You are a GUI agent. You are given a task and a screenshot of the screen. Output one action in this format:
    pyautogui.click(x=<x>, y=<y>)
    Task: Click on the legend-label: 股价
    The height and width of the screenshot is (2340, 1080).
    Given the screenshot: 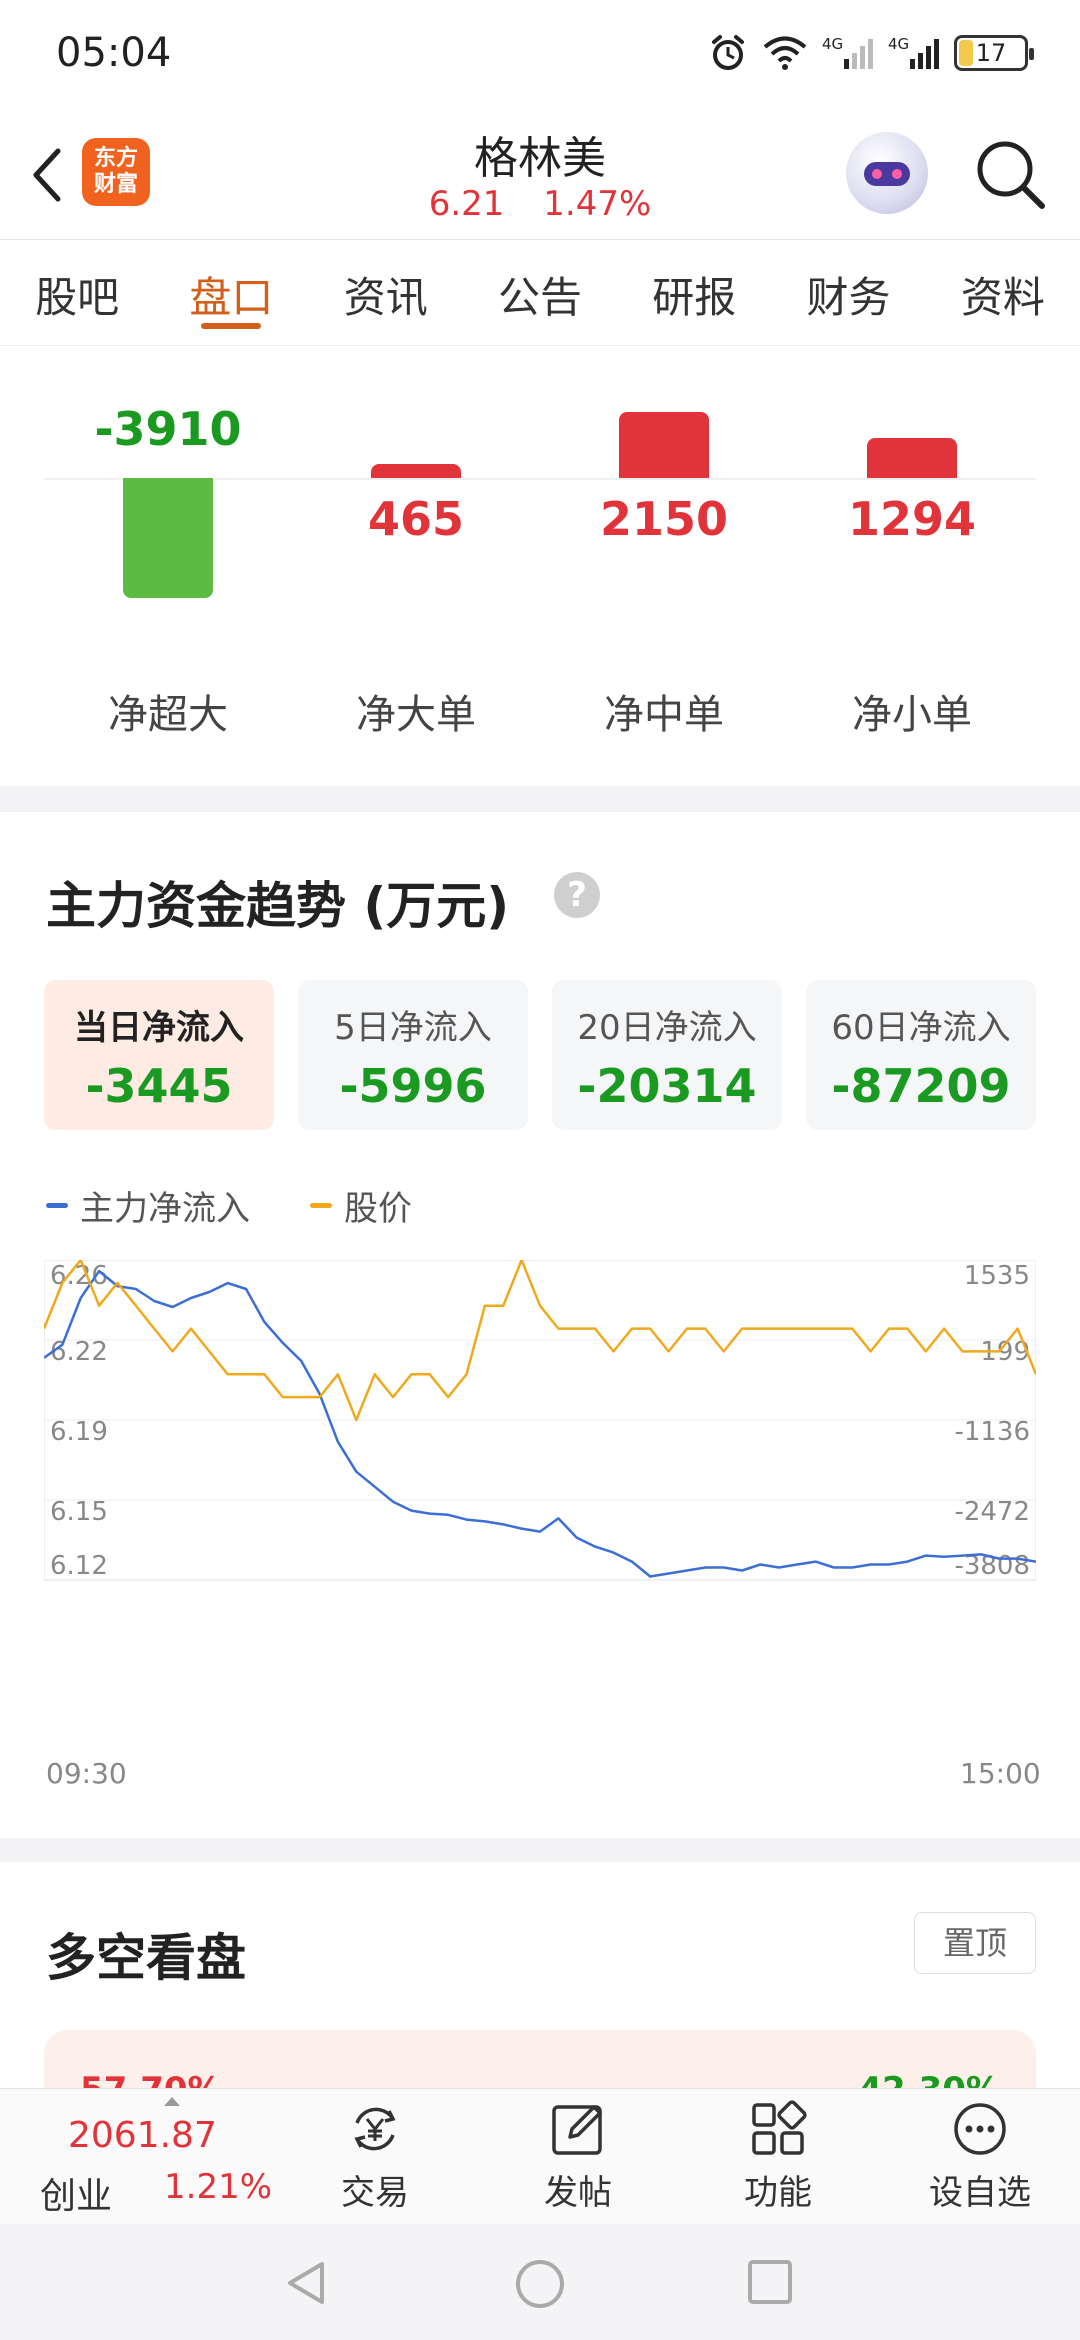 What is the action you would take?
    pyautogui.click(x=378, y=1208)
    